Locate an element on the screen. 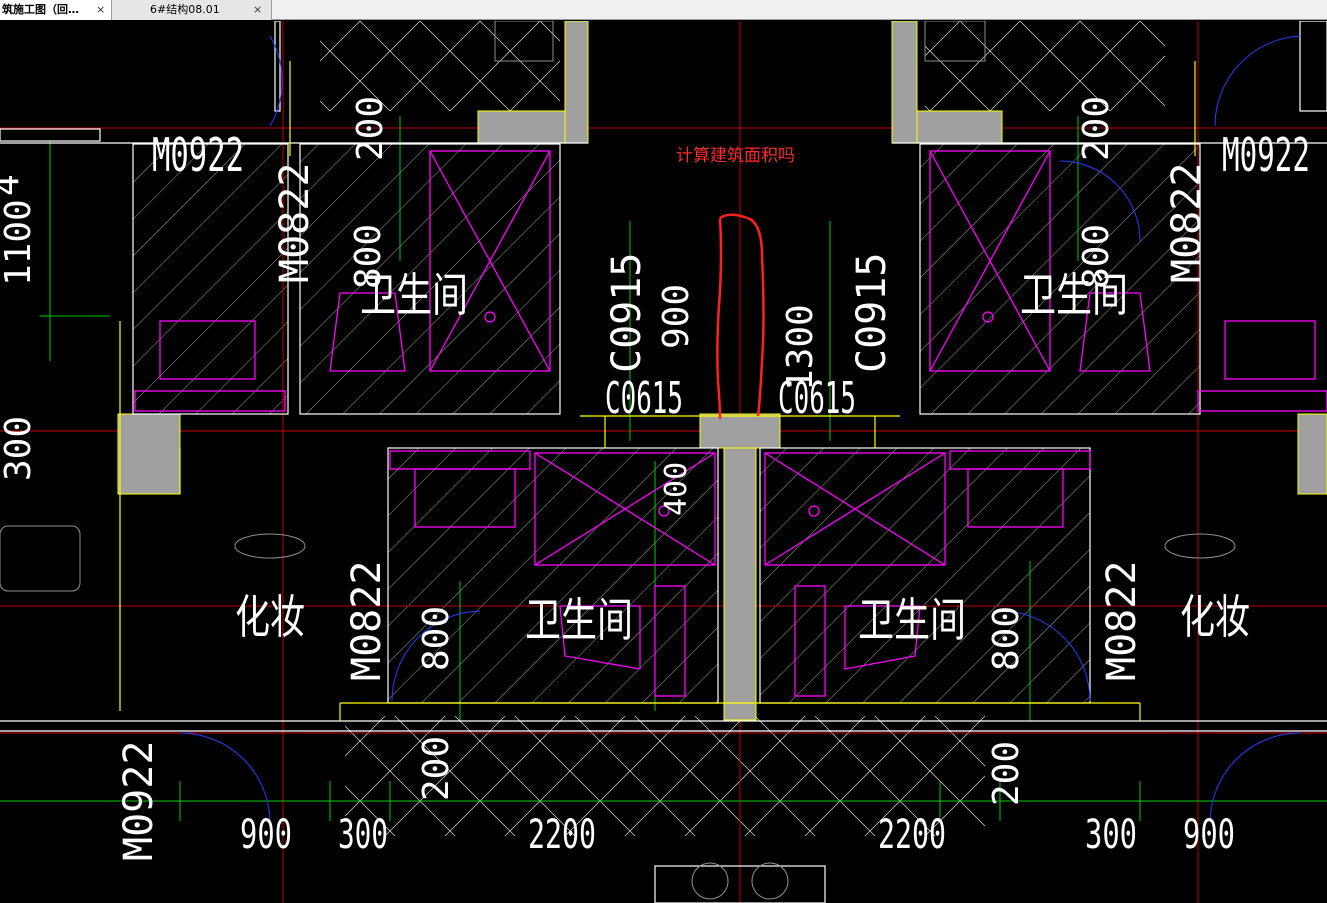 The width and height of the screenshot is (1327, 903). dim-300-left: 300 is located at coordinates (19, 448).